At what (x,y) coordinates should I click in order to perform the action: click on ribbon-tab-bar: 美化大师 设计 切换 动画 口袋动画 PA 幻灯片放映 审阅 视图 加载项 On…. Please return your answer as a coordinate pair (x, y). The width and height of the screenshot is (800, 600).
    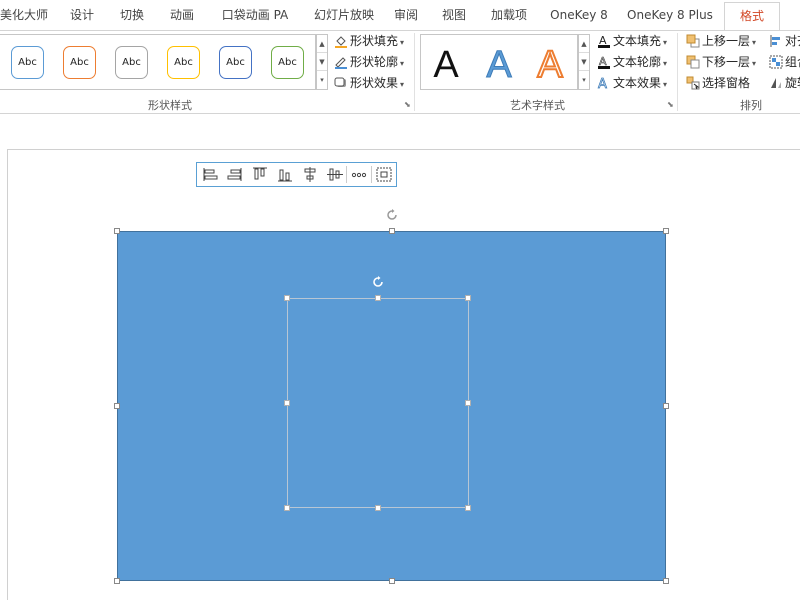
    Looking at the image, I should click on (400, 16).